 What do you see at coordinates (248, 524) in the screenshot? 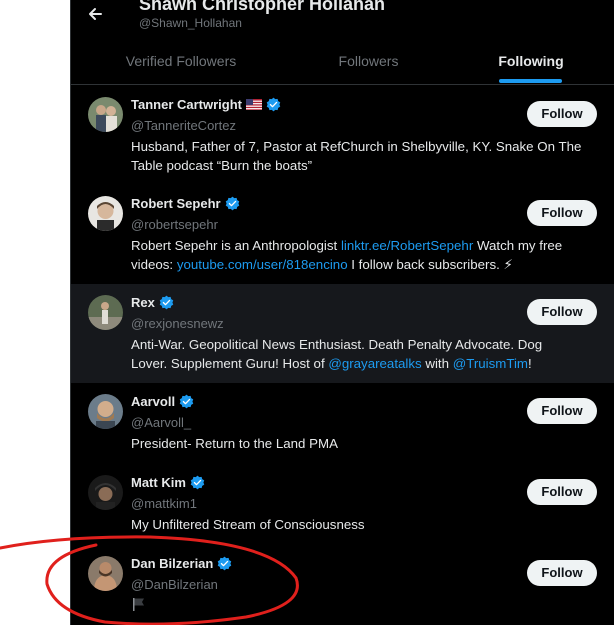
I see `bio-line: My Unfiltered Stream of Consciousness` at bounding box center [248, 524].